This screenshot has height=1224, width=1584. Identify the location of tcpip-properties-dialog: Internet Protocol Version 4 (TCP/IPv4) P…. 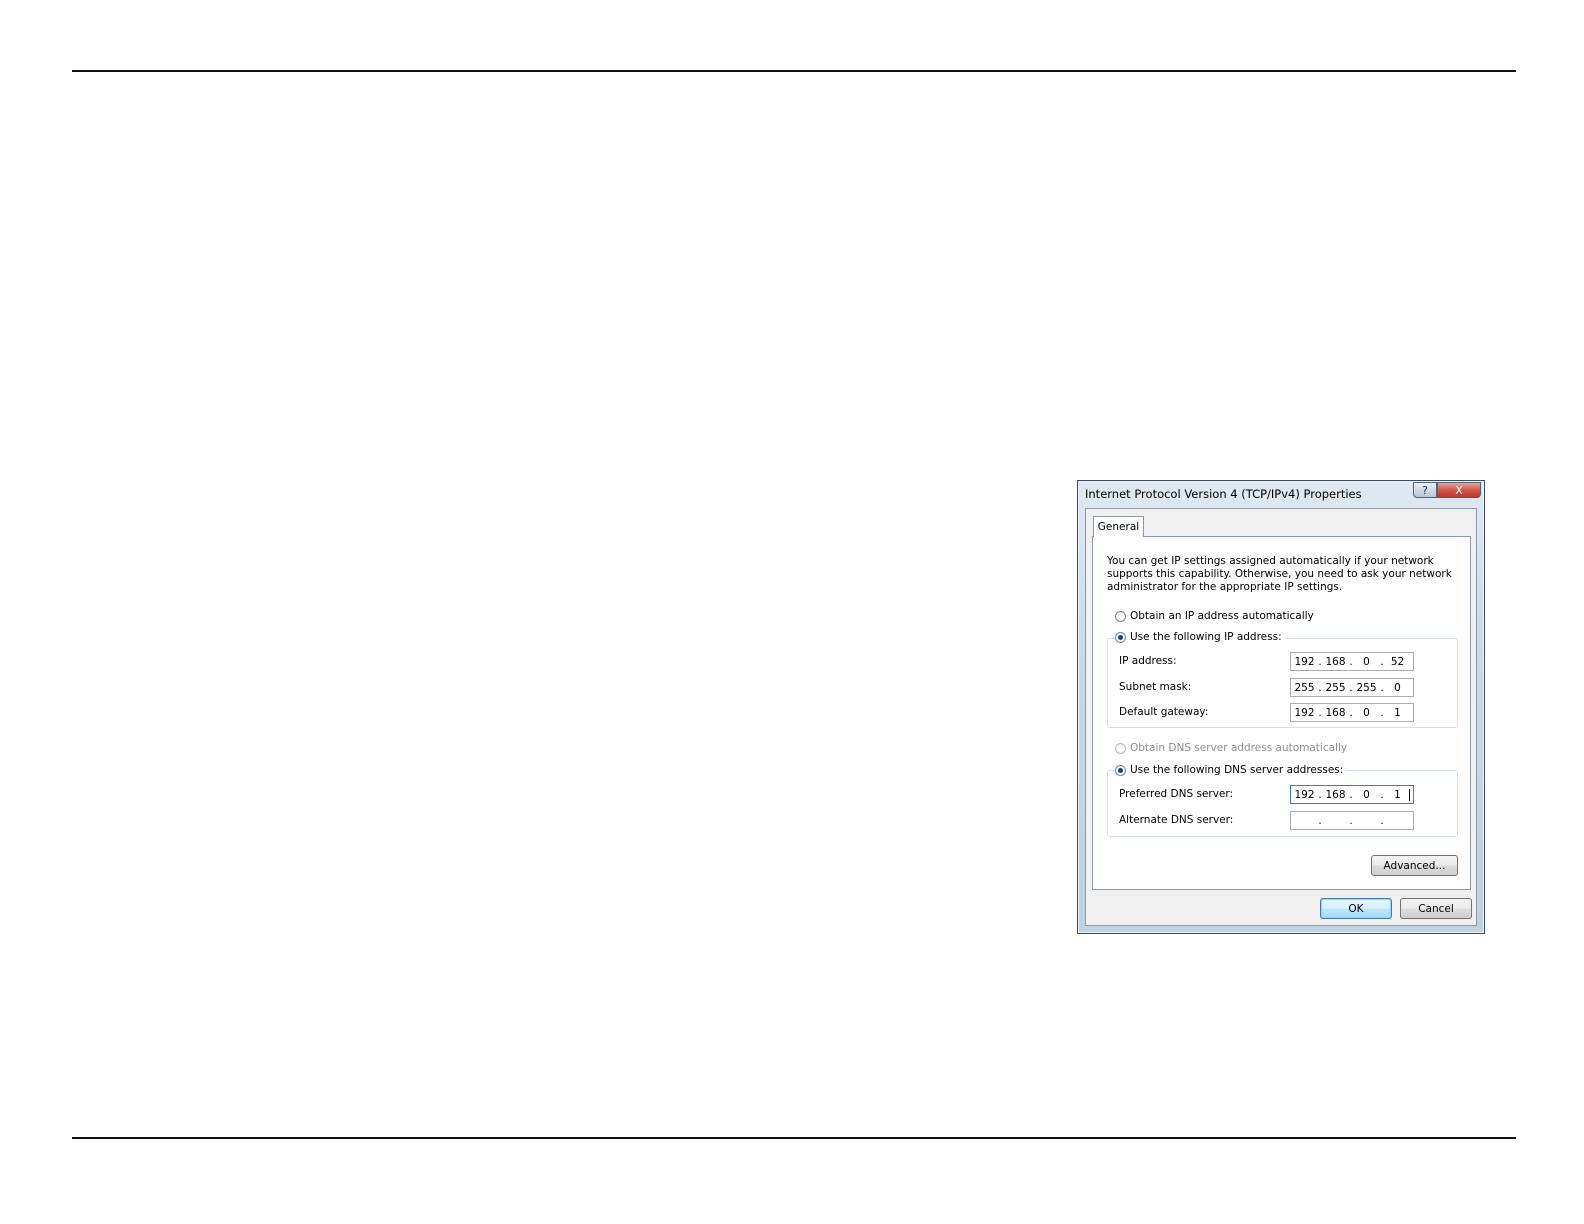
(1281, 707).